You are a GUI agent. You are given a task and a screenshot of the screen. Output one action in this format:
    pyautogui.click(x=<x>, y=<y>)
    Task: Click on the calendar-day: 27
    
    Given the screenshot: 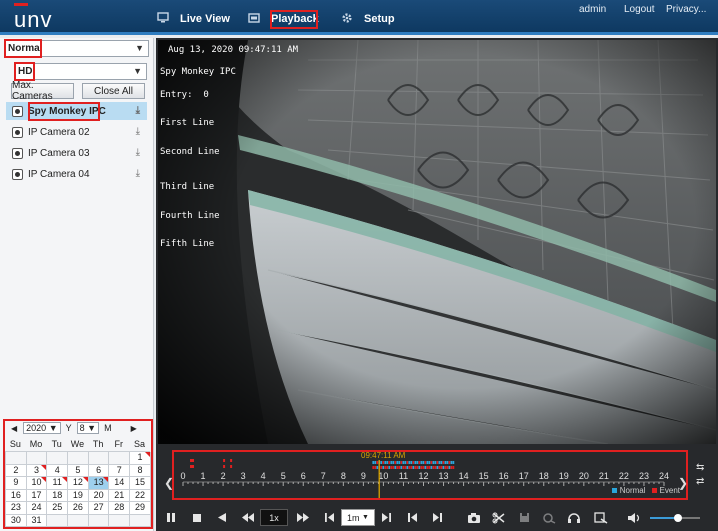 What is the action you would take?
    pyautogui.click(x=99, y=508)
    